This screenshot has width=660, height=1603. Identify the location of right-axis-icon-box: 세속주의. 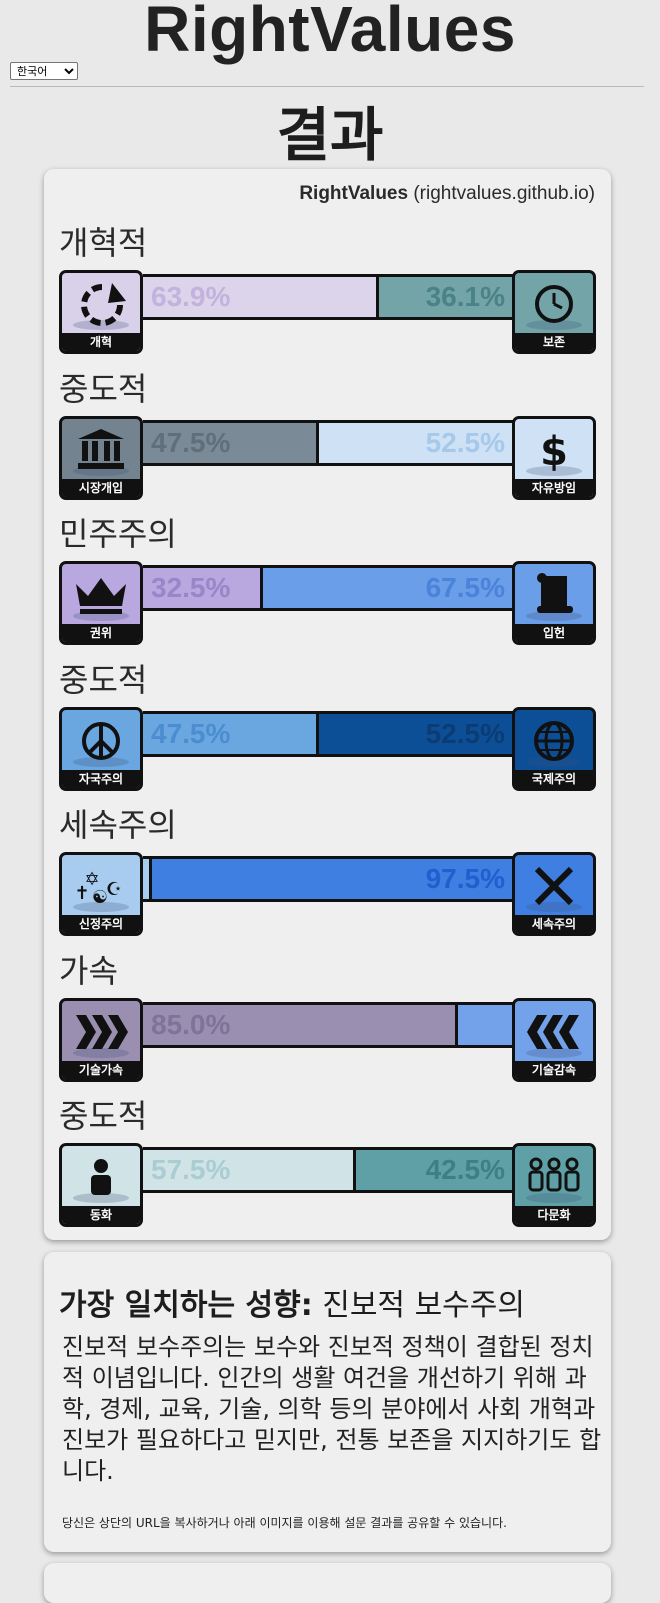
(554, 894).